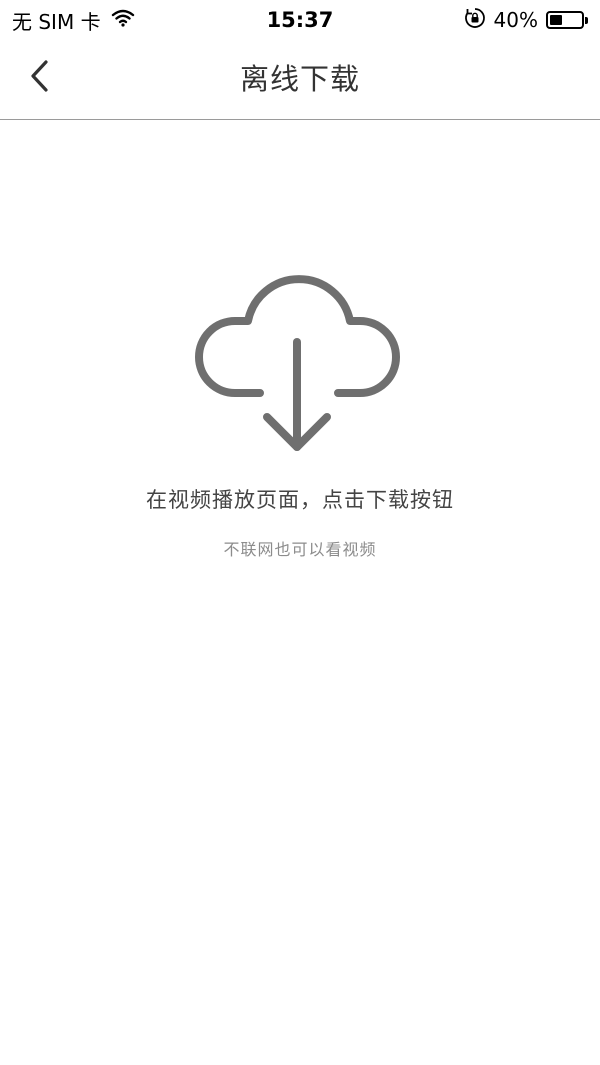  Describe the element at coordinates (475, 20) in the screenshot. I see `orientation-lock-icon` at that location.